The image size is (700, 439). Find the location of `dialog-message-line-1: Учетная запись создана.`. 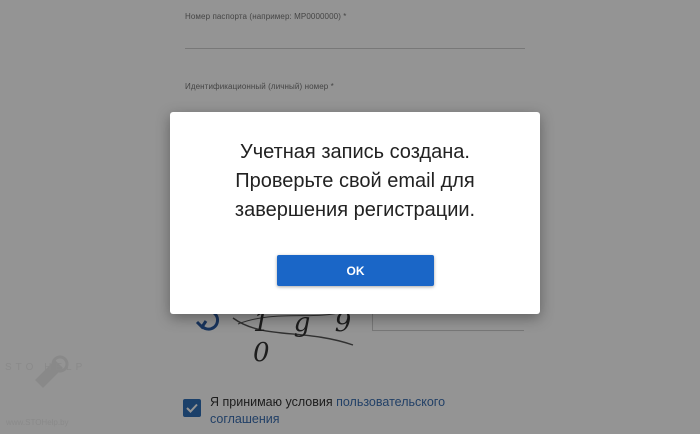

dialog-message-line-1: Учетная запись создана. is located at coordinates (355, 152).